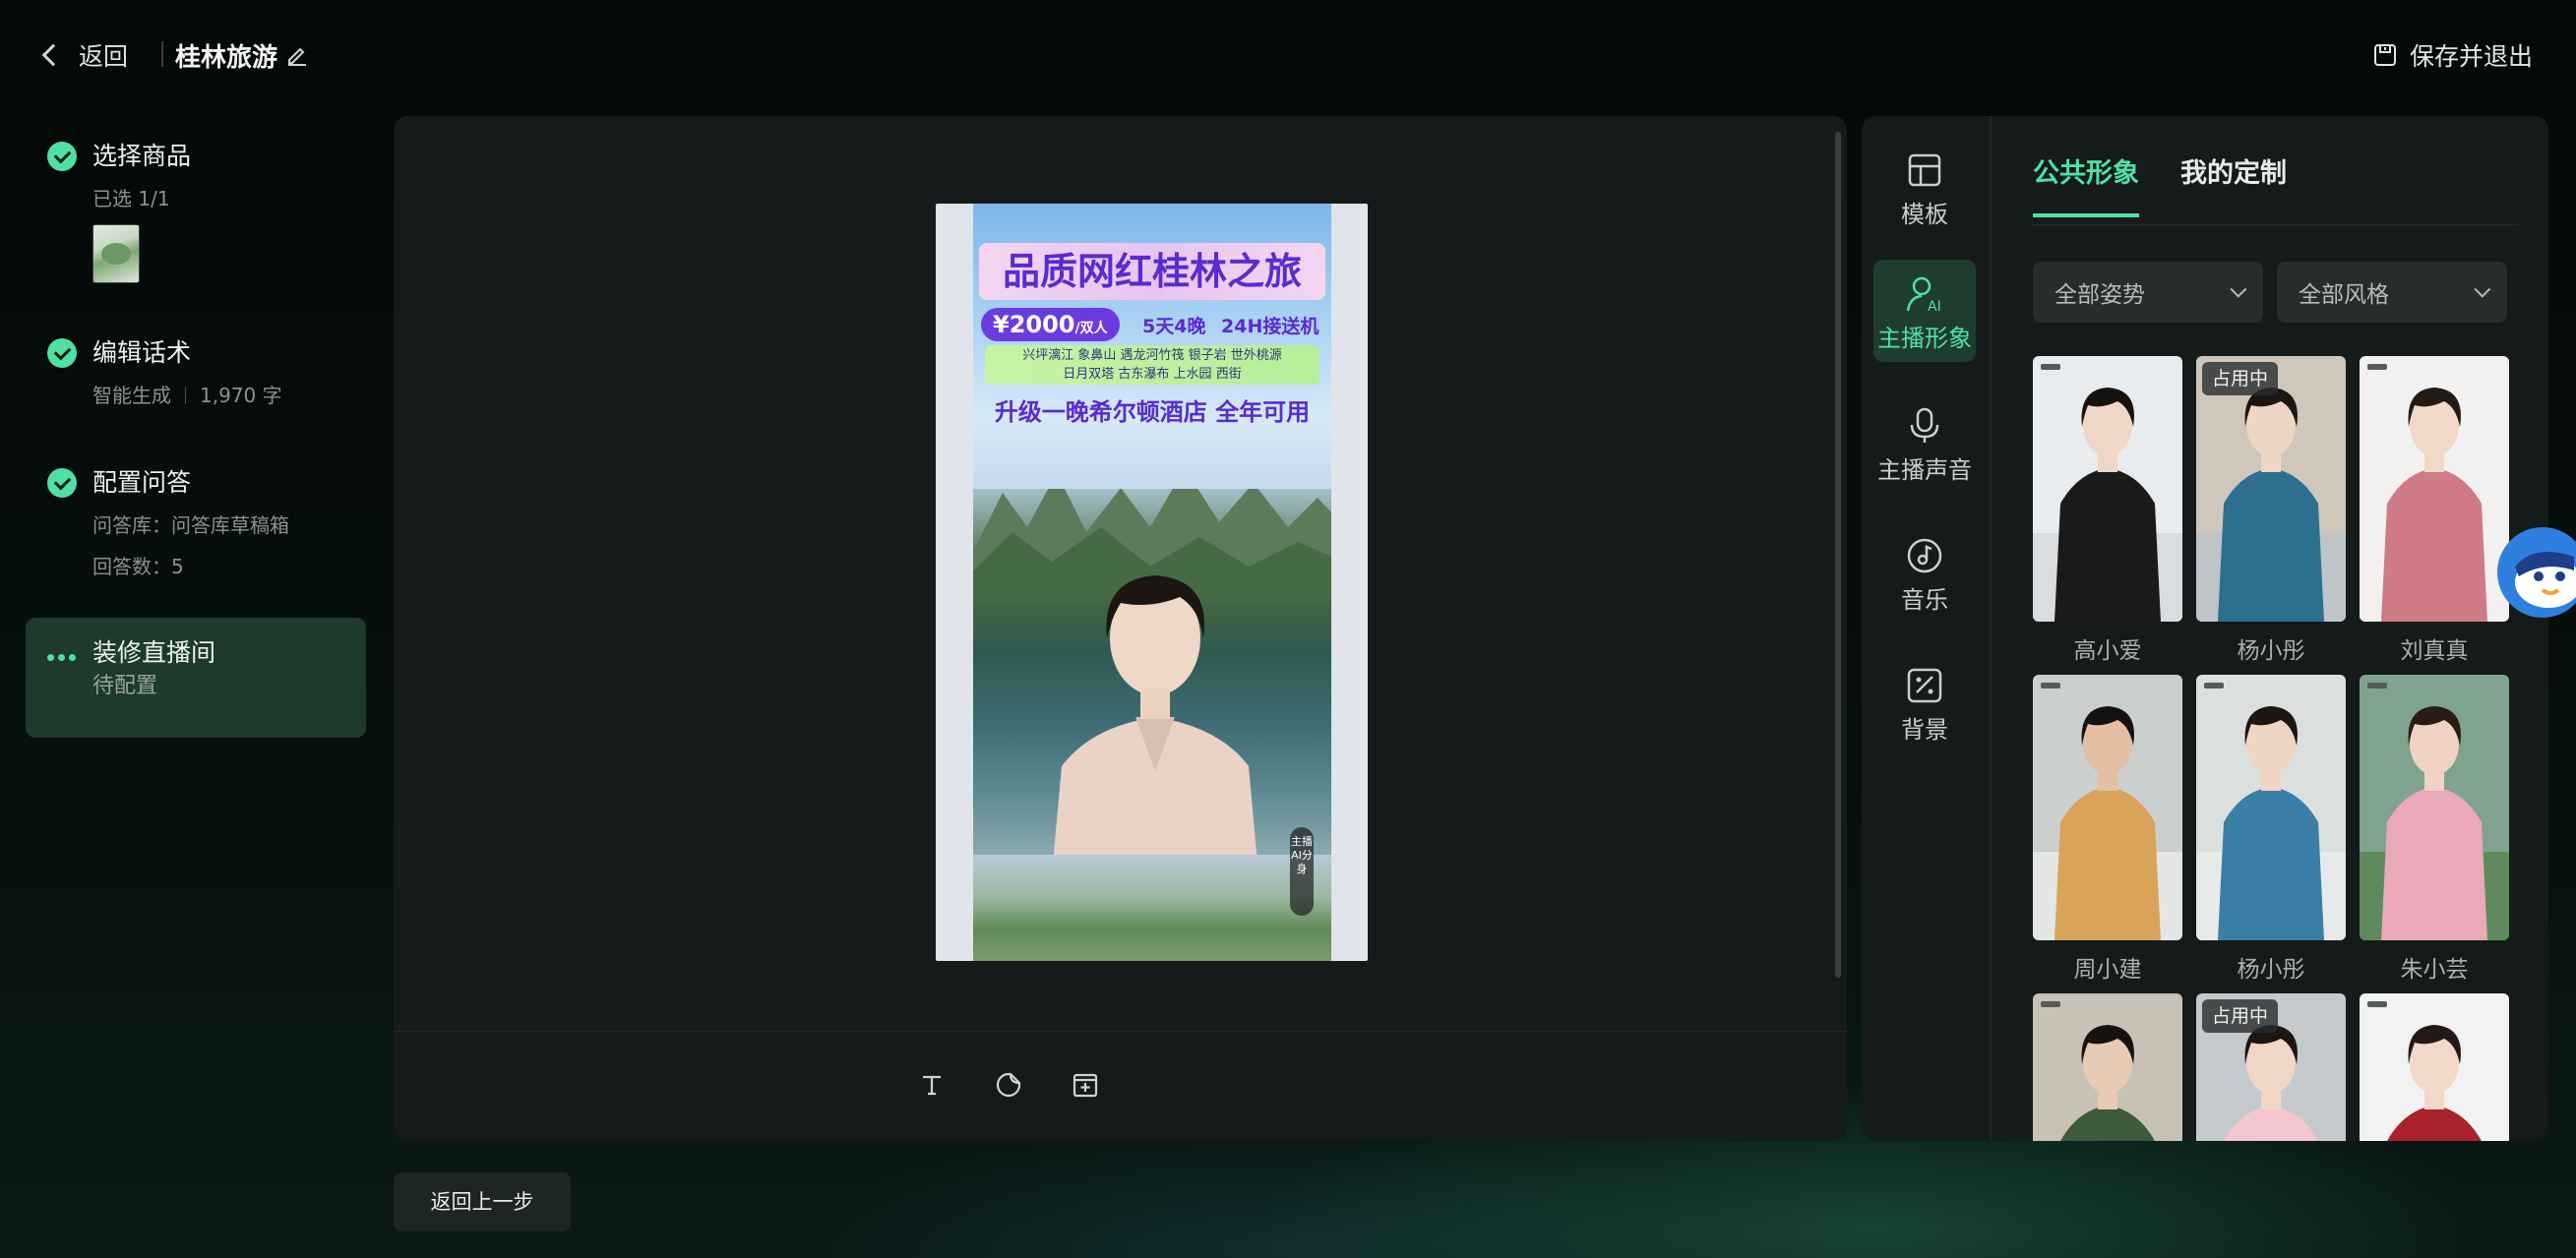  What do you see at coordinates (142, 483) in the screenshot?
I see `step-title: 配置问答` at bounding box center [142, 483].